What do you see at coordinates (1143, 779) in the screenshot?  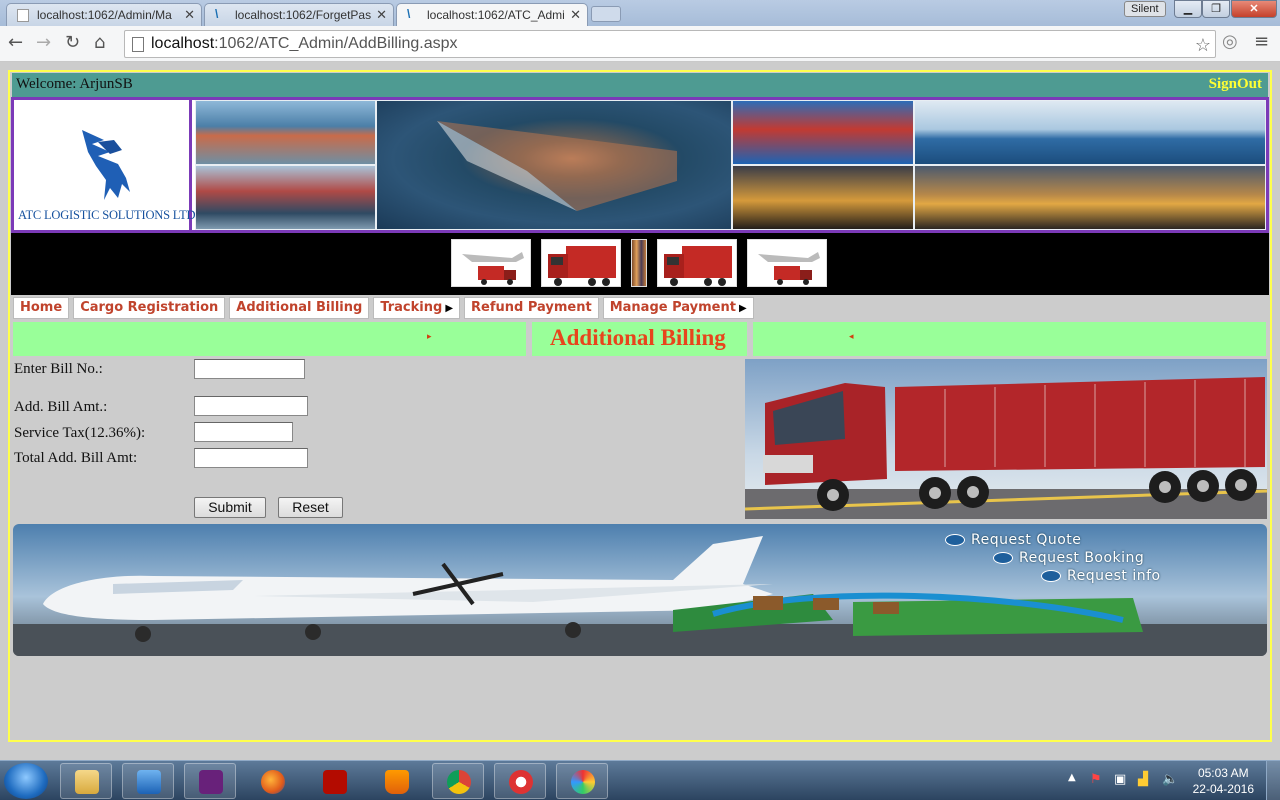 I see `network-icon: ▟` at bounding box center [1143, 779].